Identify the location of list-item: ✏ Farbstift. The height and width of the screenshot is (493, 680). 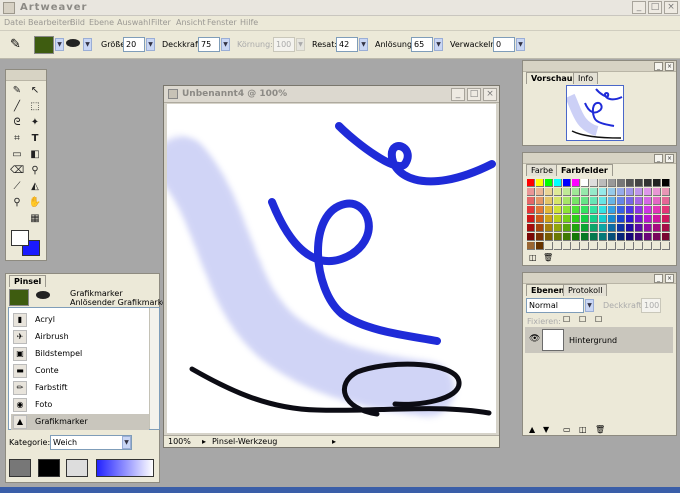
(80, 388).